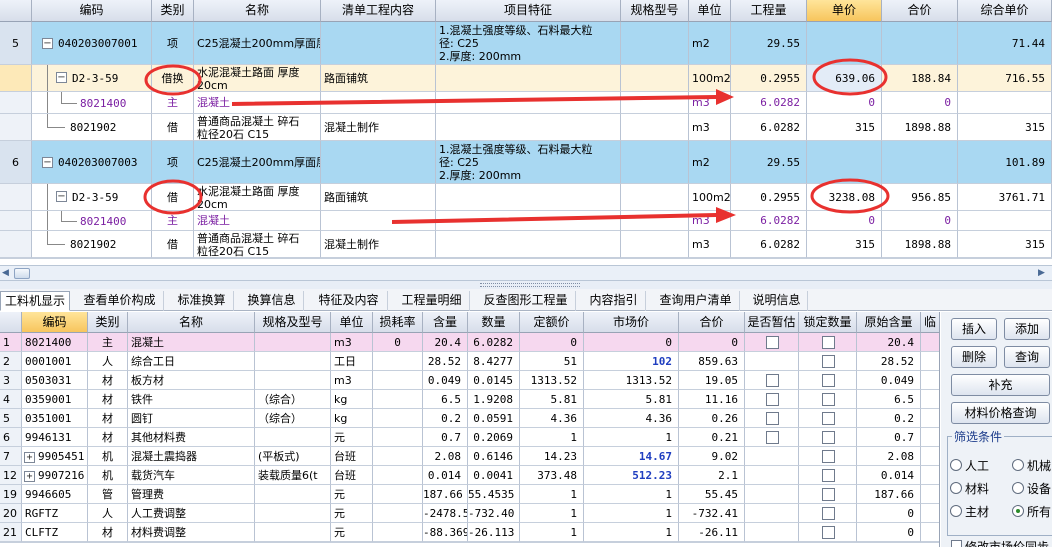 The width and height of the screenshot is (1052, 547). I want to click on table-row: 6 9946131 材其他材料费元 0.7 0.2069 1 1 0.21 0.7, so click(469, 437).